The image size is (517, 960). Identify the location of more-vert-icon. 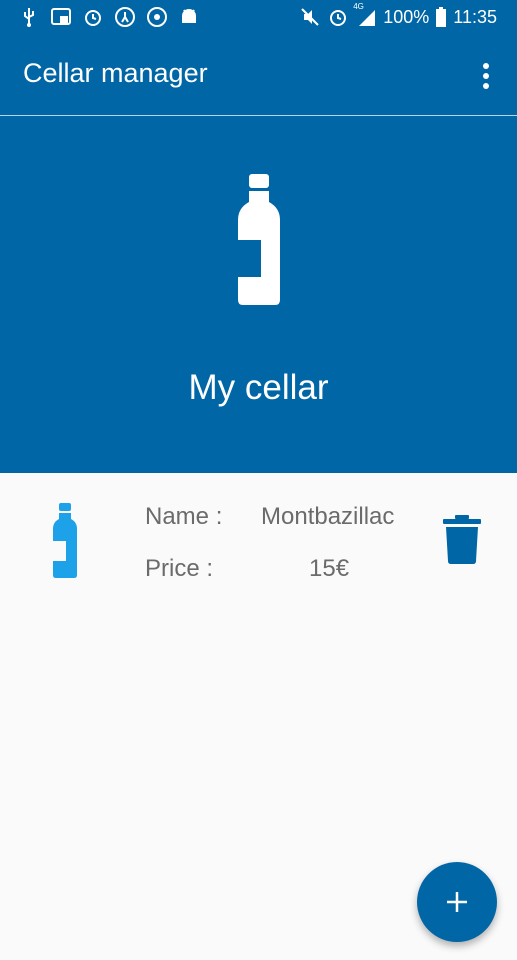
(486, 76).